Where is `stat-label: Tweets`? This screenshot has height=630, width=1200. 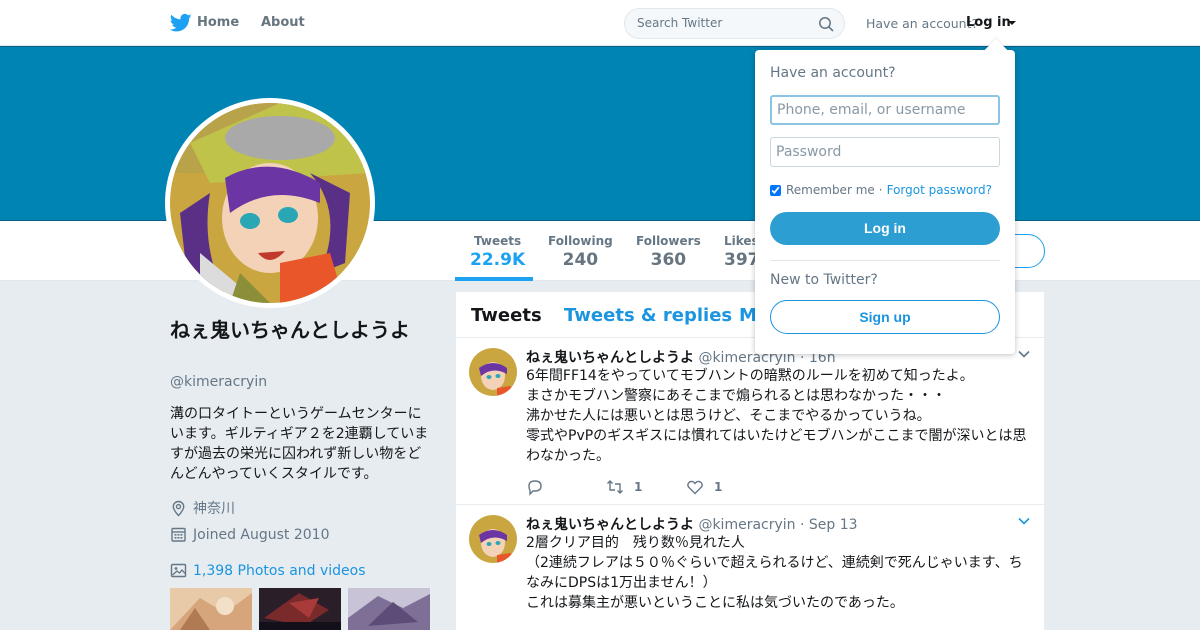 stat-label: Tweets is located at coordinates (498, 241).